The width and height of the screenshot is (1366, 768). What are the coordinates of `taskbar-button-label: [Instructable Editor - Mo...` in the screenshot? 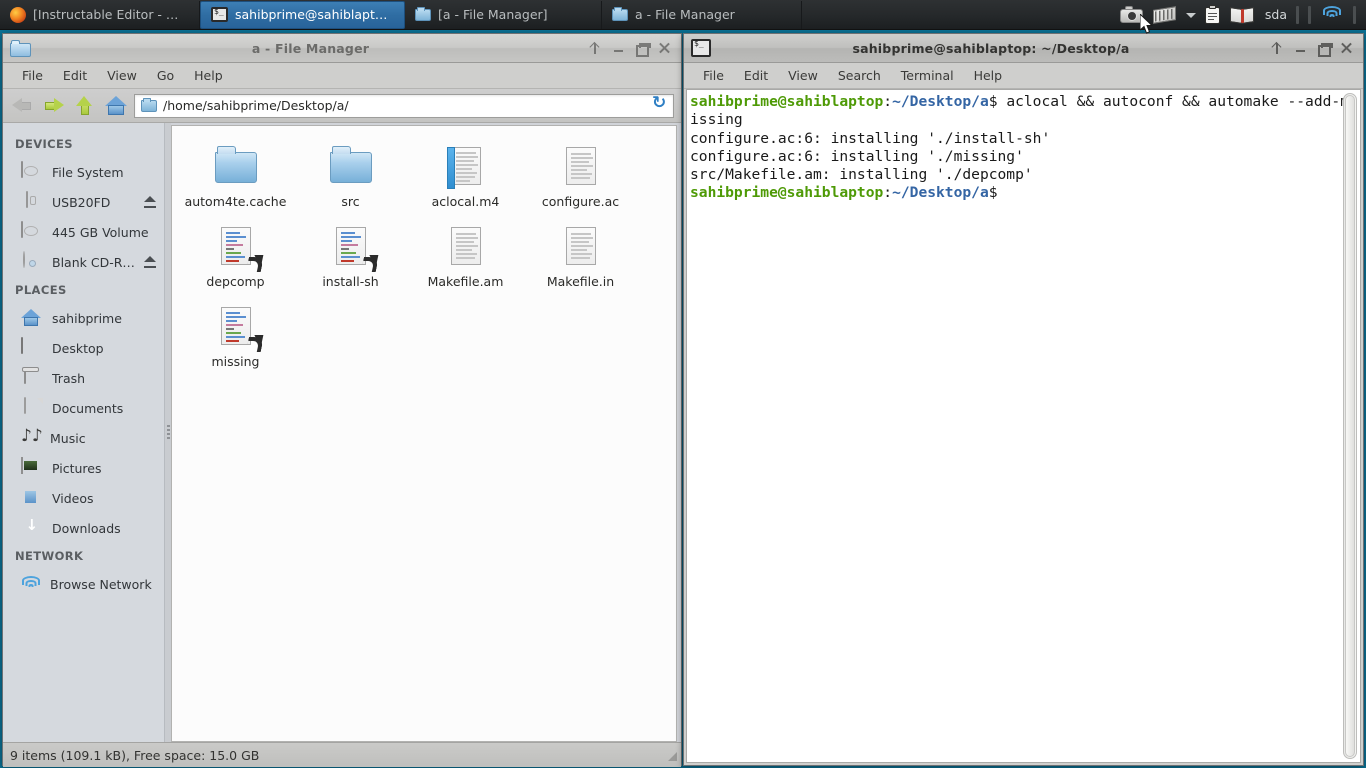 It's located at (111, 14).